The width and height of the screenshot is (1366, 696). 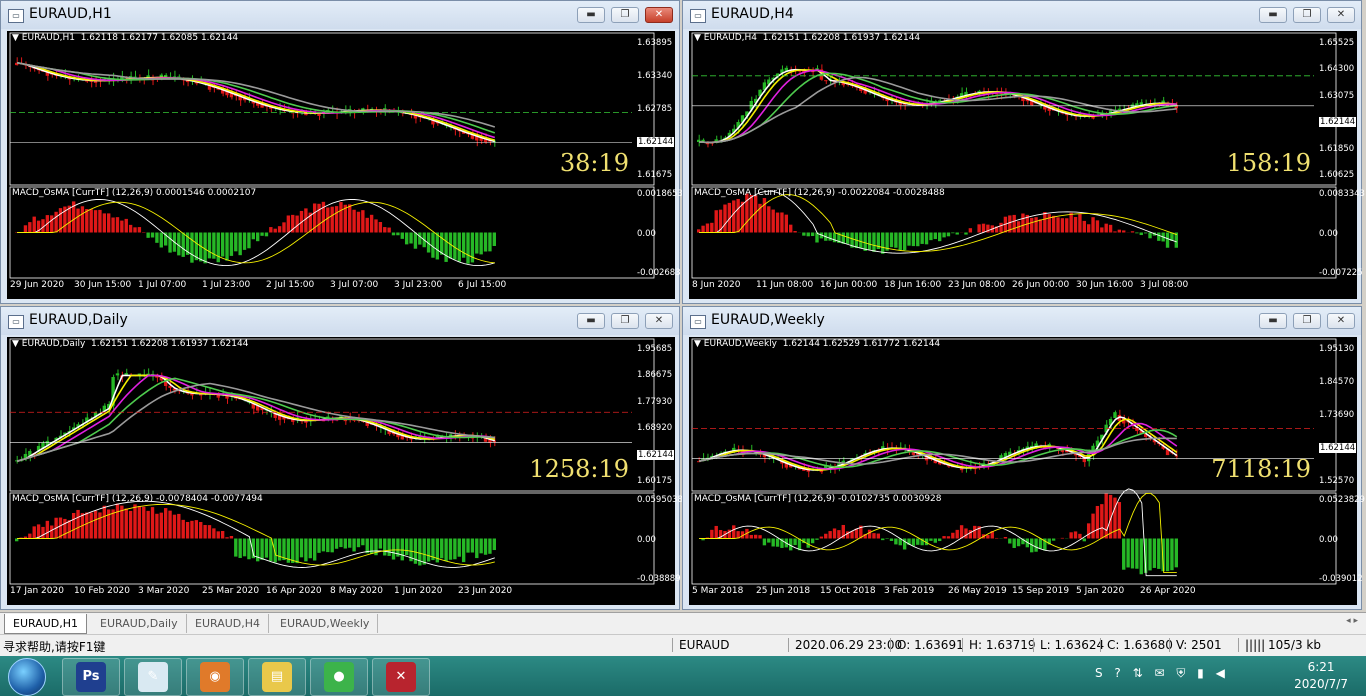 What do you see at coordinates (1162, 673) in the screenshot?
I see `system-tray-icons: S ? ⇅ ✉ ⛨ ▮ ◀` at bounding box center [1162, 673].